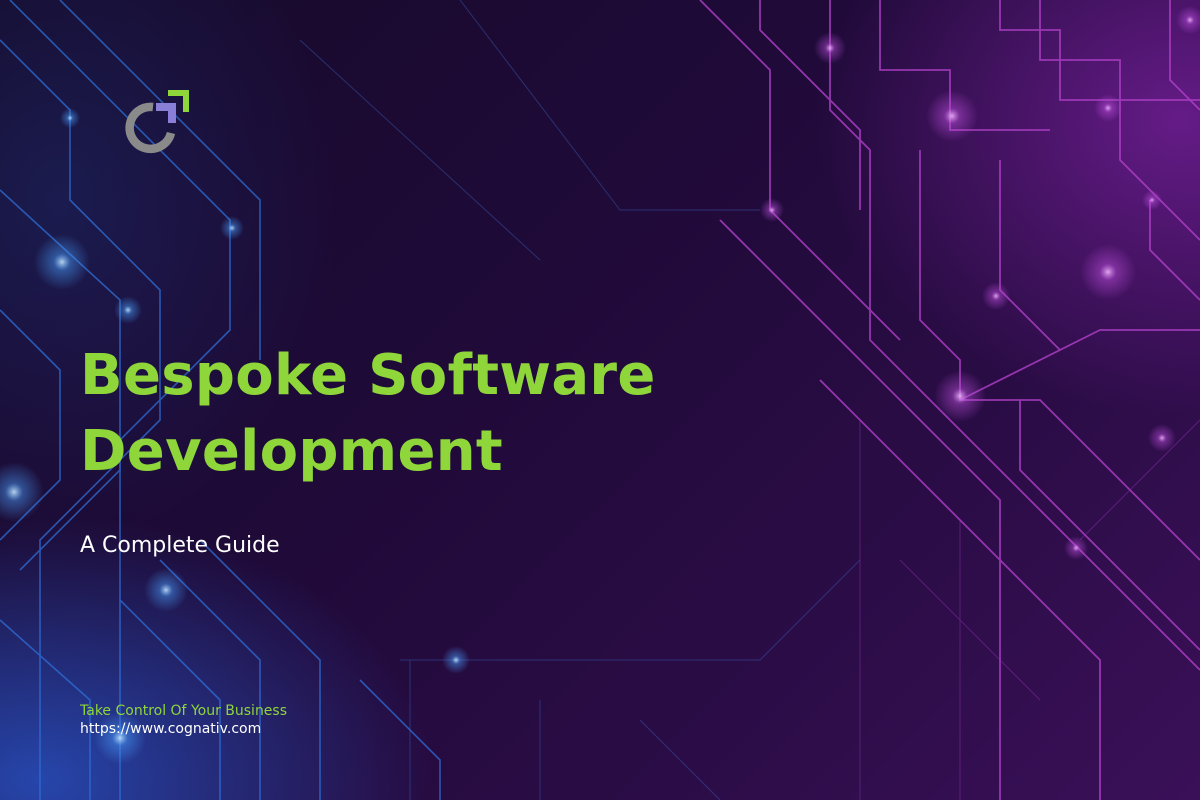 The height and width of the screenshot is (800, 1200). I want to click on website-link: https://www.cognativ.com, so click(170, 729).